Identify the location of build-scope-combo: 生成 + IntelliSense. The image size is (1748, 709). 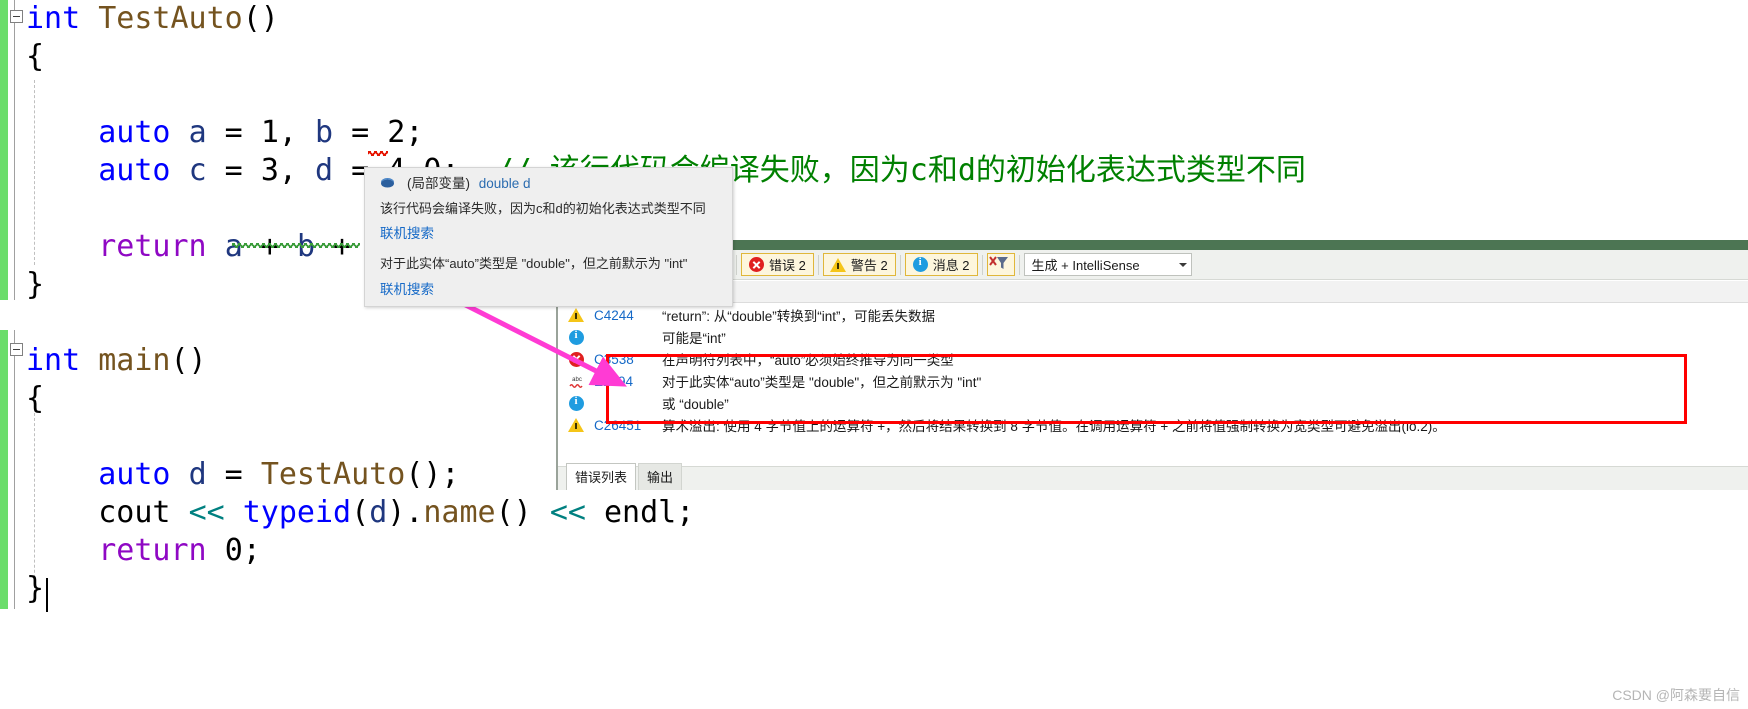
(1107, 264).